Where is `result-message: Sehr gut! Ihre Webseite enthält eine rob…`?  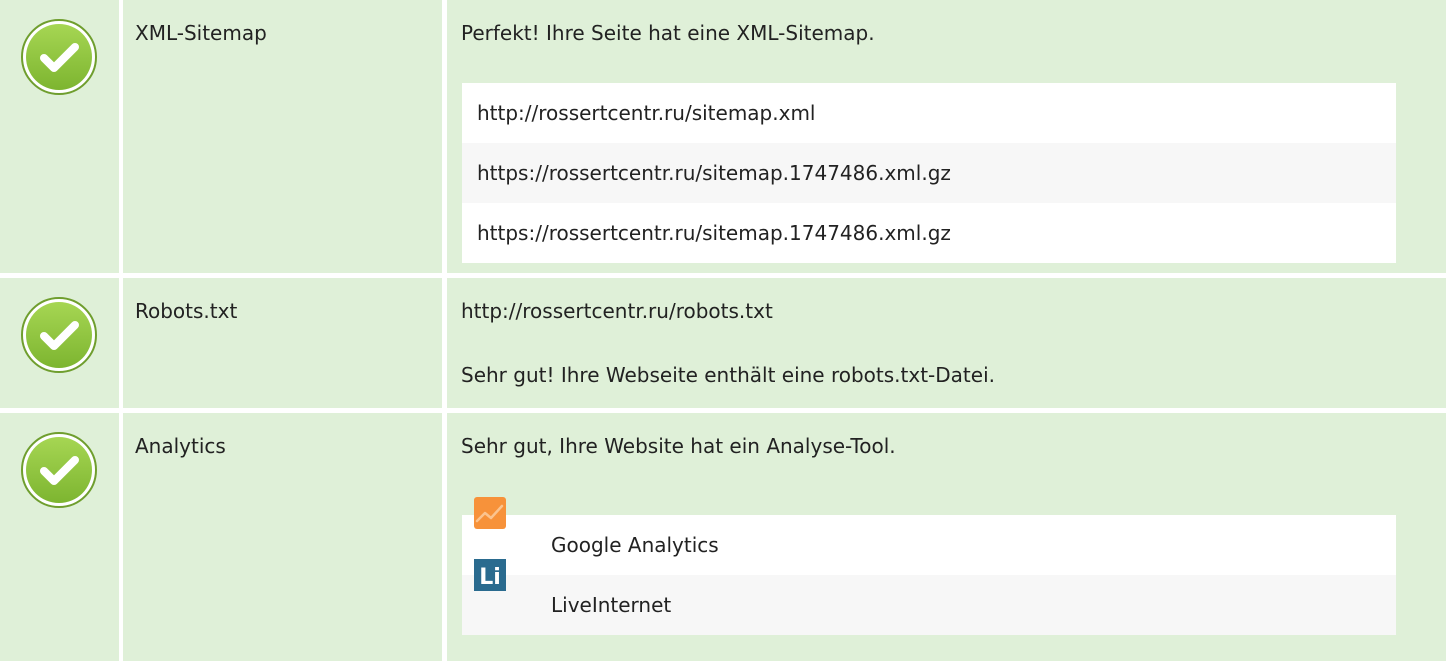
result-message: Sehr gut! Ihre Webseite enthält eine rob… is located at coordinates (728, 375).